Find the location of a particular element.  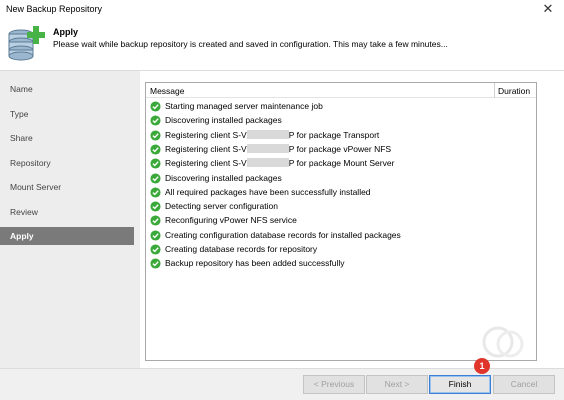

log-message: Detecting server configuration is located at coordinates (221, 206).